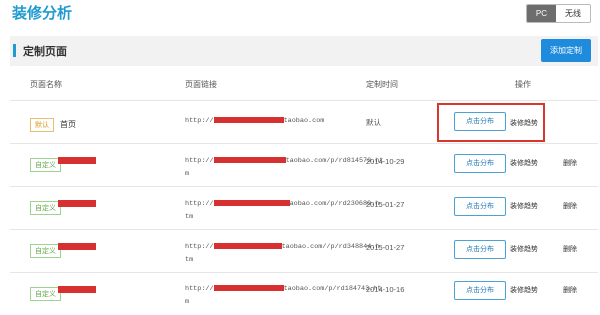 This screenshot has width=600, height=315. Describe the element at coordinates (45, 52) in the screenshot. I see `section-title: 定制页面` at that location.